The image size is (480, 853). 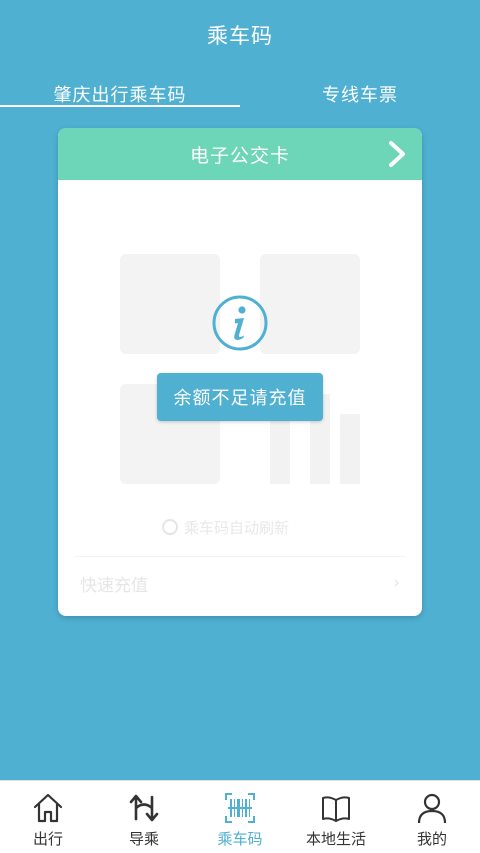 I want to click on chevron-right-icon, so click(x=397, y=154).